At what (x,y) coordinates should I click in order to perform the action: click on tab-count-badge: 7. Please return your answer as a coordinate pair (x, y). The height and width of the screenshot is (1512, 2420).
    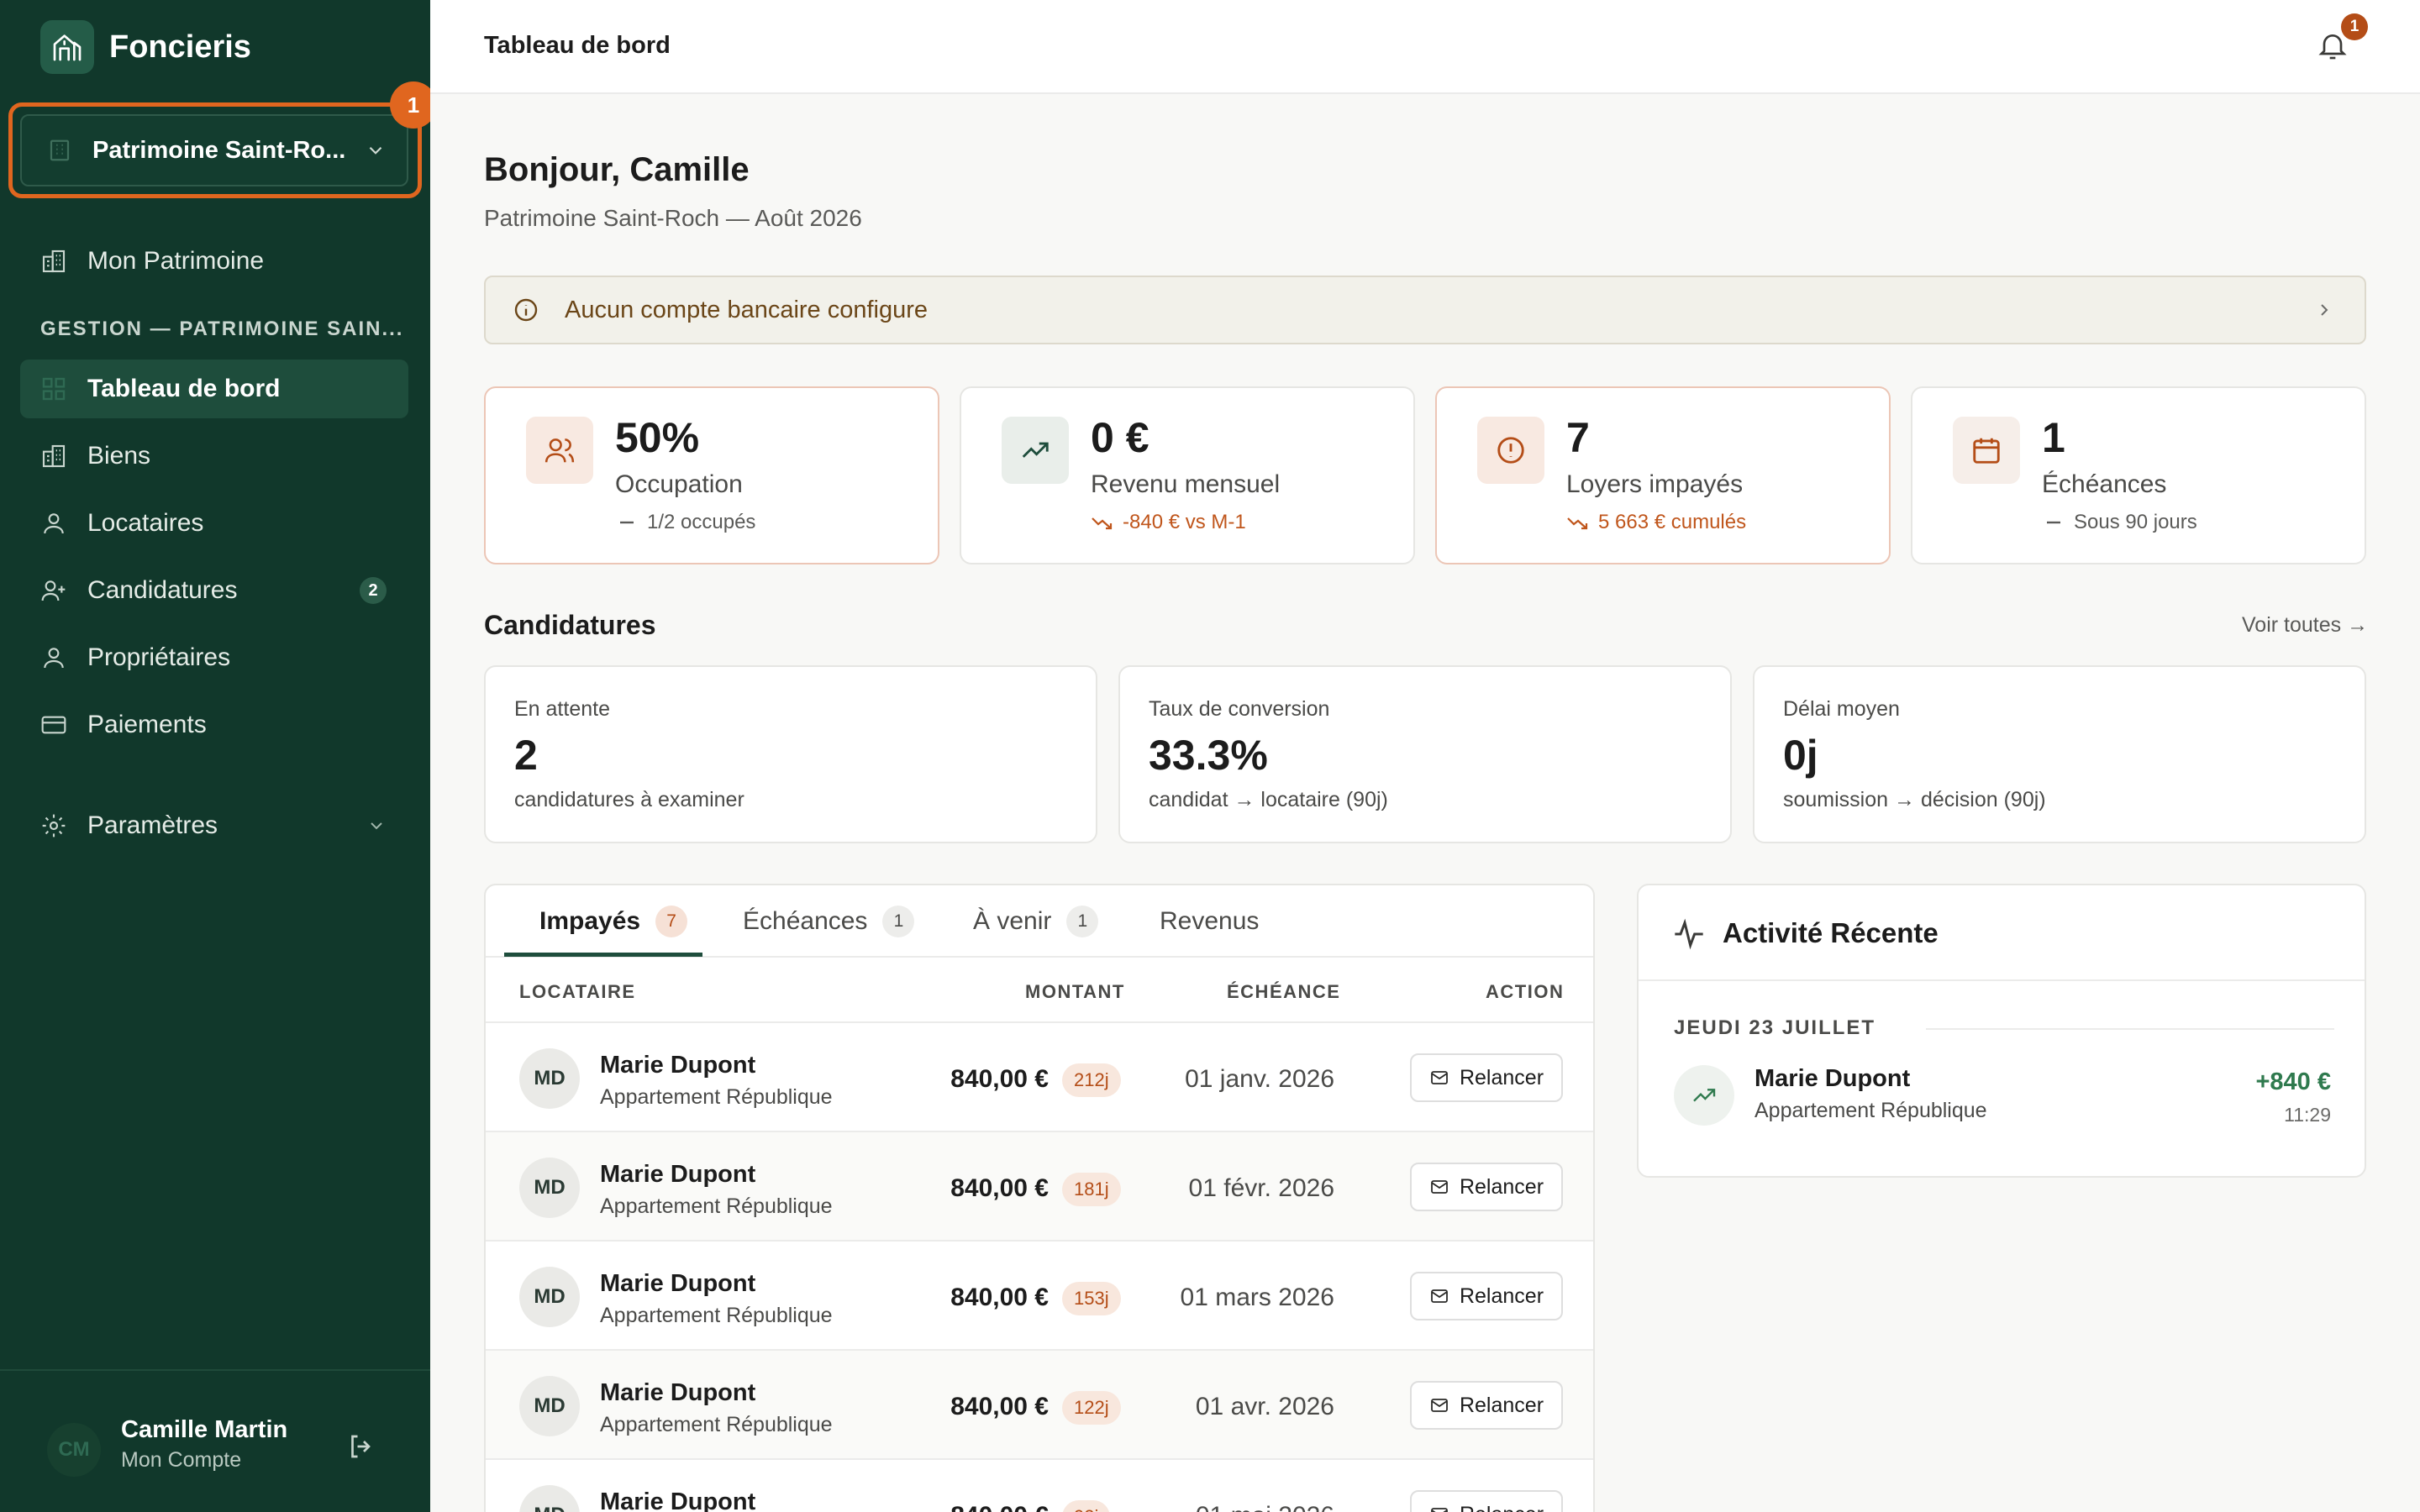
    Looking at the image, I should click on (672, 921).